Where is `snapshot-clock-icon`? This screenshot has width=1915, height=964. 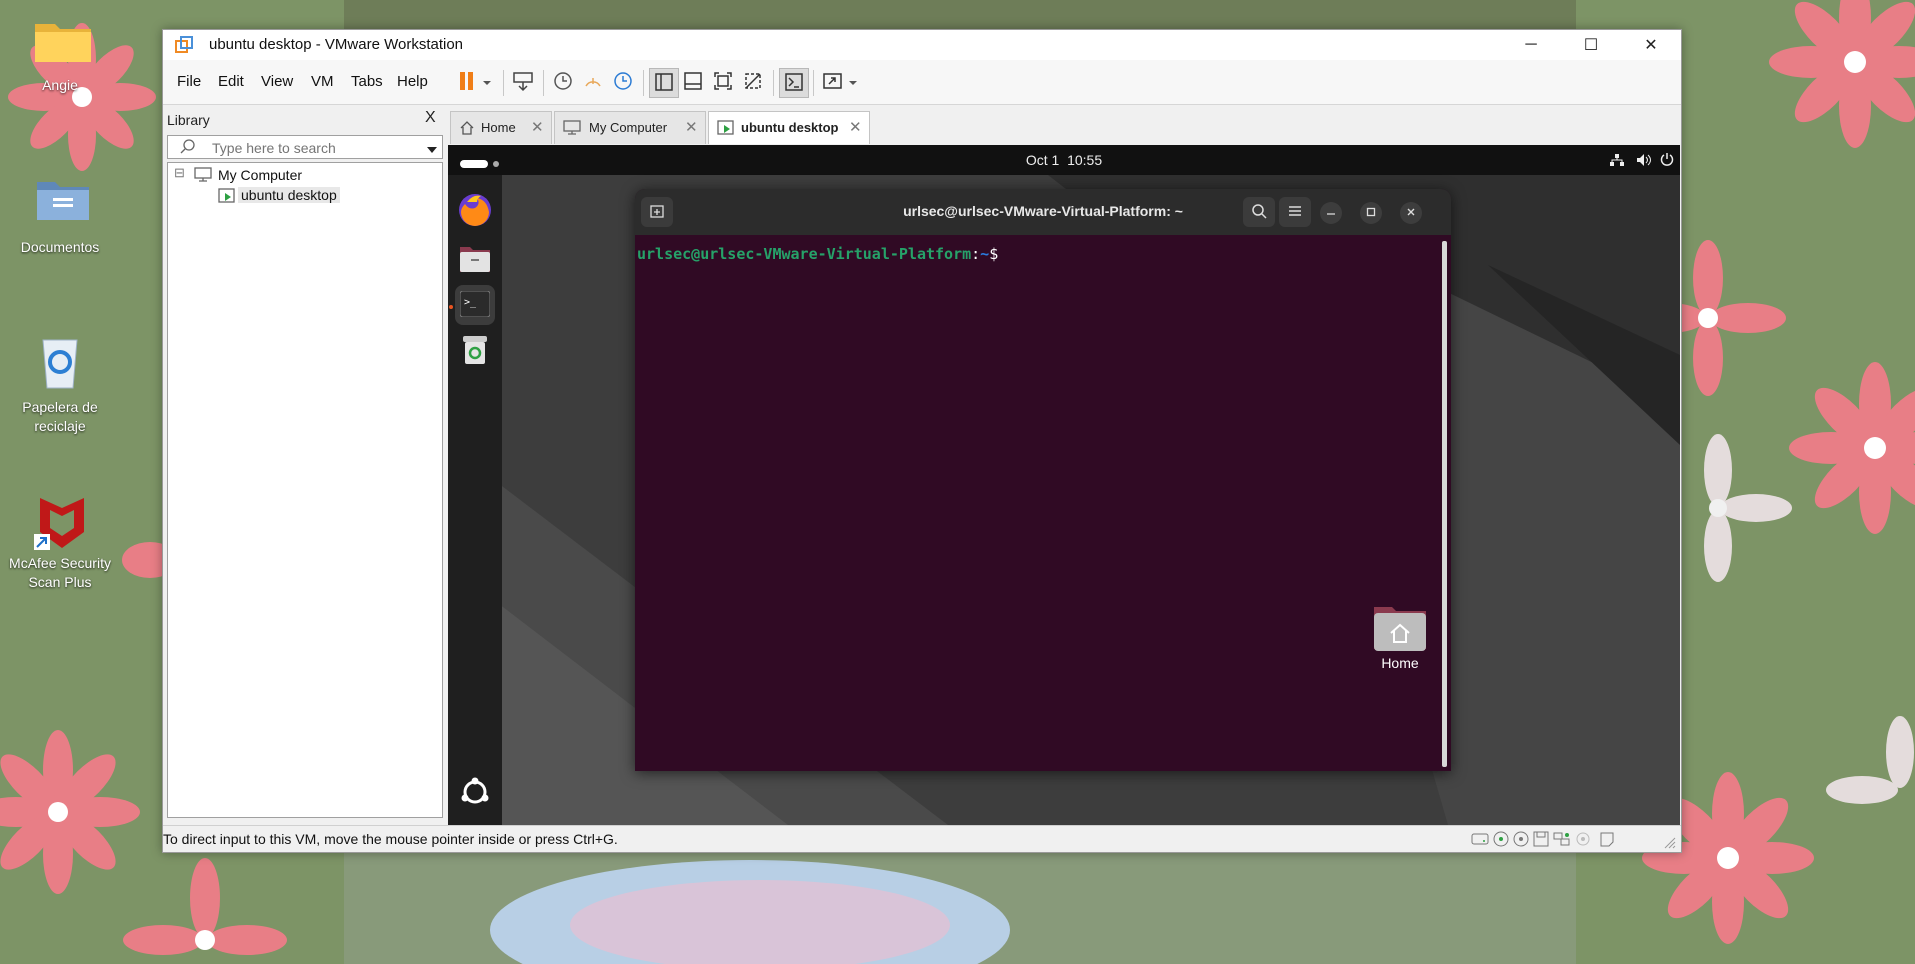 snapshot-clock-icon is located at coordinates (563, 82).